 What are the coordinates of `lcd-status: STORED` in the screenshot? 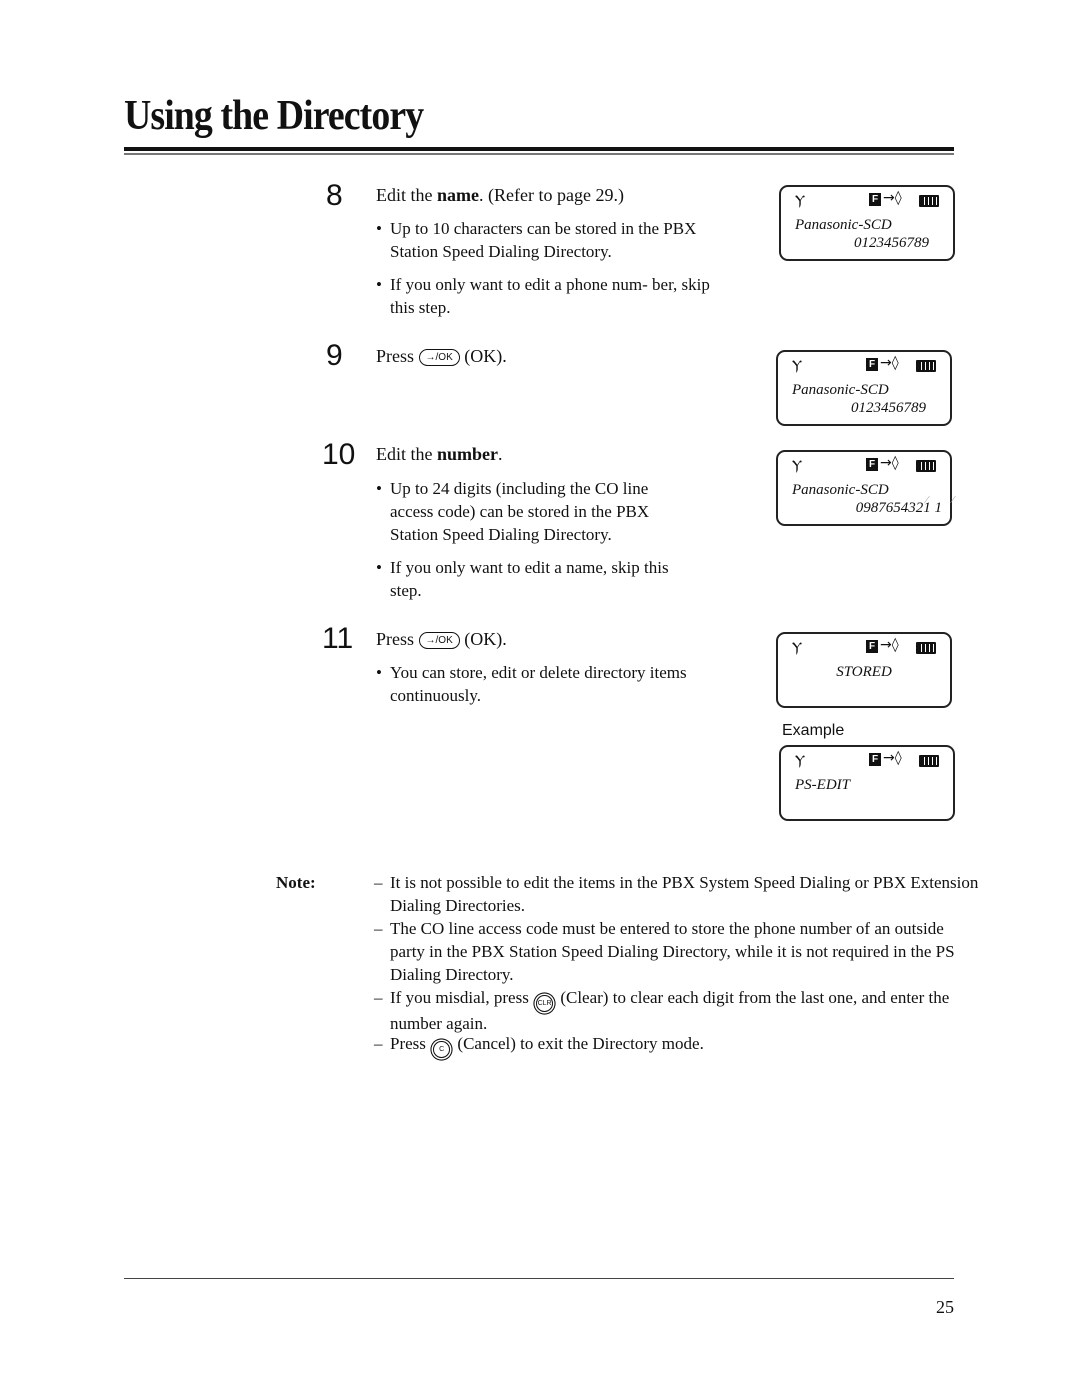 It's located at (864, 672).